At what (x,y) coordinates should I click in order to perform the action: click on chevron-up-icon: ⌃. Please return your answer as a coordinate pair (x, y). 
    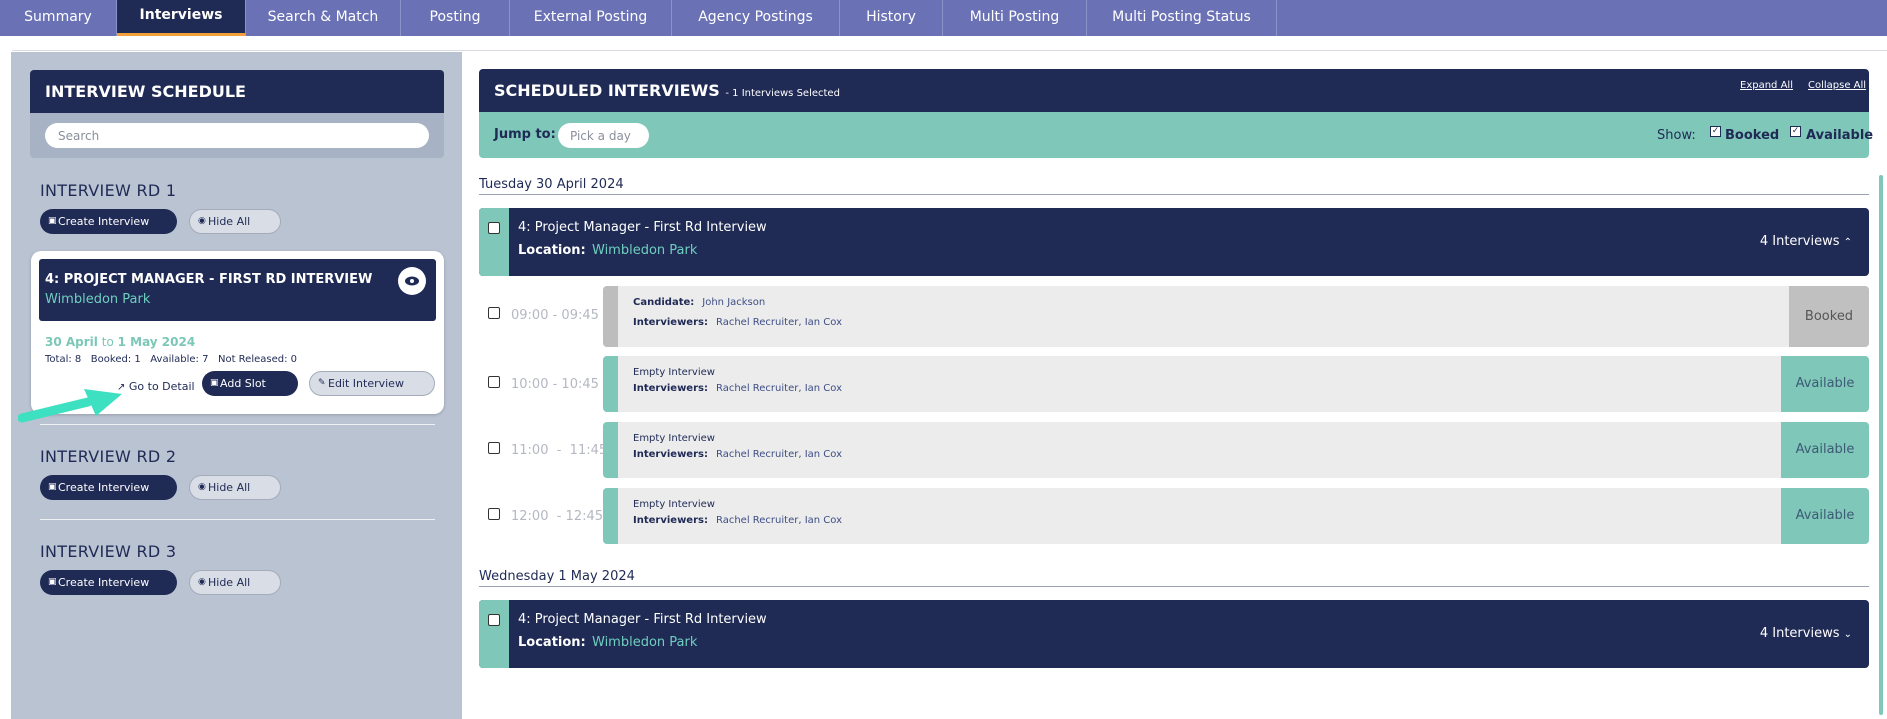
    Looking at the image, I should click on (1847, 242).